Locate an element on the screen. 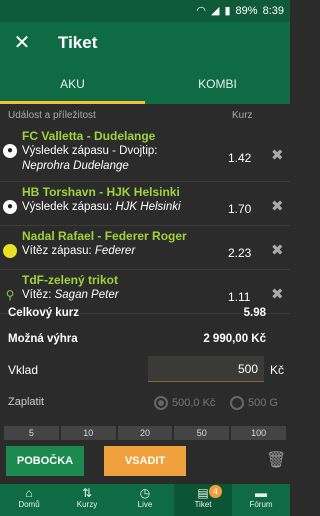  place-bet-button: VSADIT is located at coordinates (145, 461).